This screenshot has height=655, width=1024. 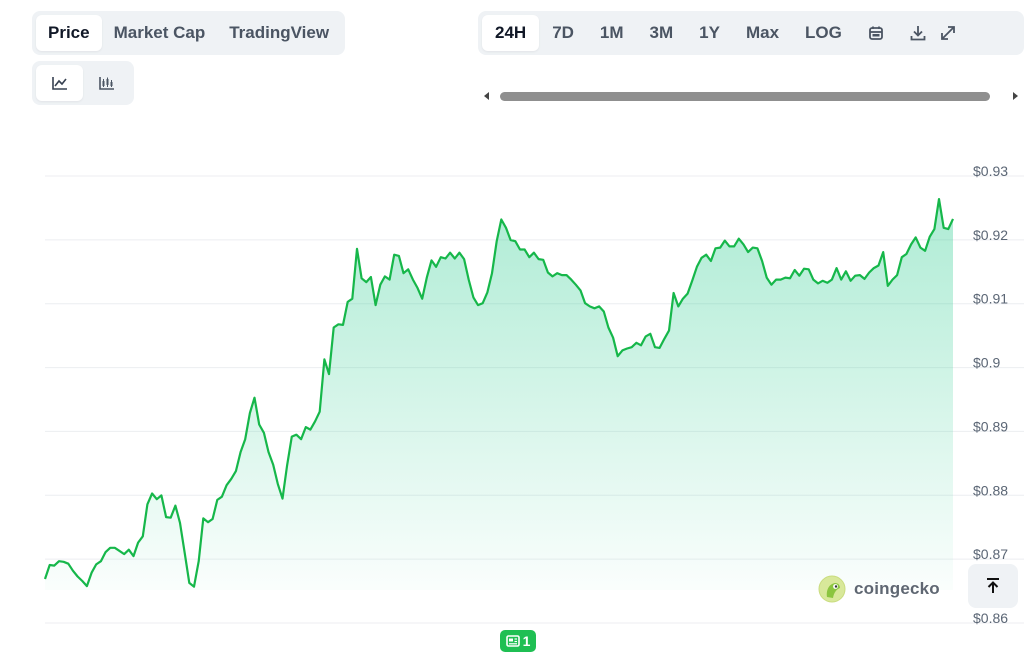 What do you see at coordinates (990, 426) in the screenshot?
I see `y-tick-label: $0.89` at bounding box center [990, 426].